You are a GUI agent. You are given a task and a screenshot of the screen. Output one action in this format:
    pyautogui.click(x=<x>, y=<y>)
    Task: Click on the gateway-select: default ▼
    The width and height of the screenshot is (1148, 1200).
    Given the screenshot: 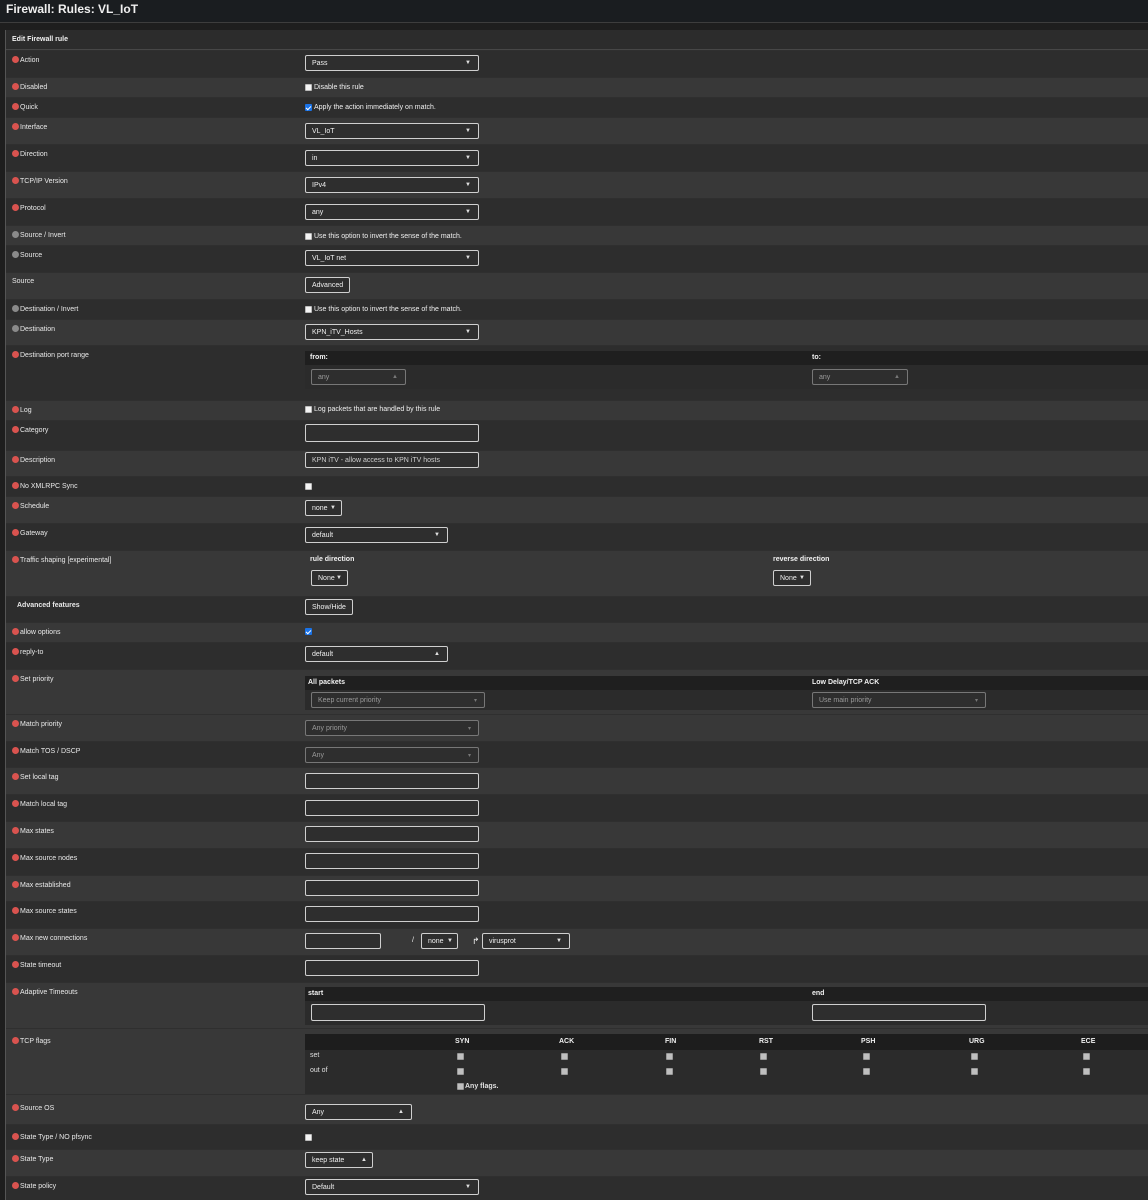 What is the action you would take?
    pyautogui.click(x=376, y=535)
    